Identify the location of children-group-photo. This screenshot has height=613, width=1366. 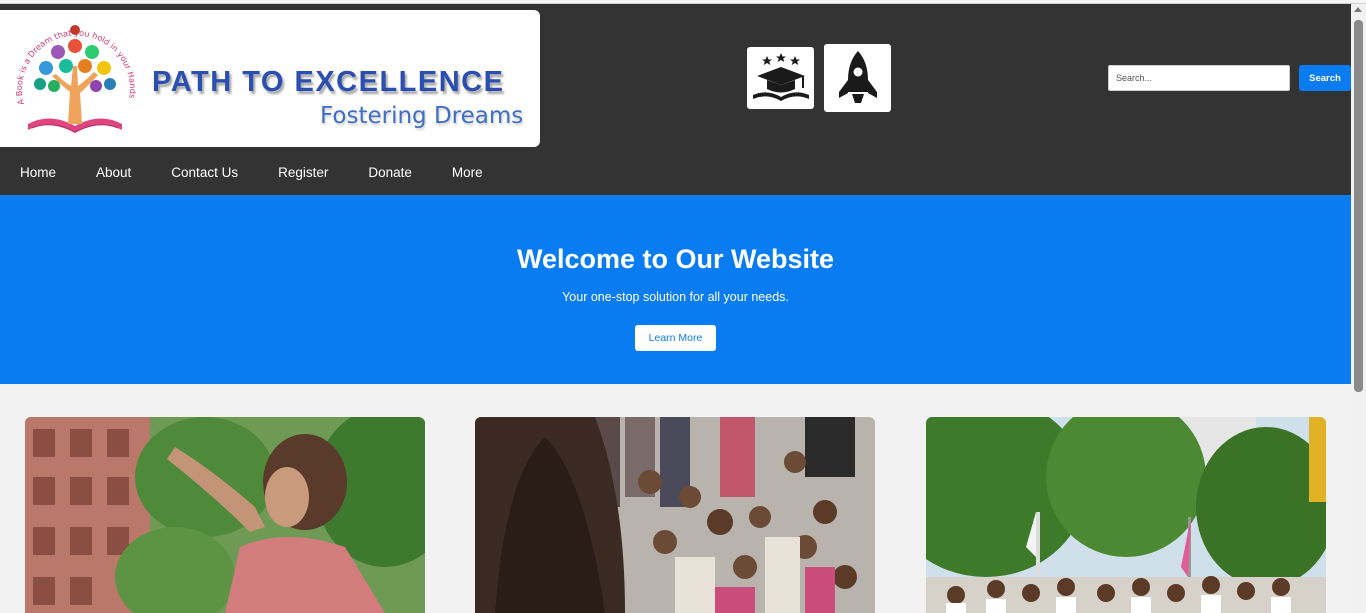
(675, 515).